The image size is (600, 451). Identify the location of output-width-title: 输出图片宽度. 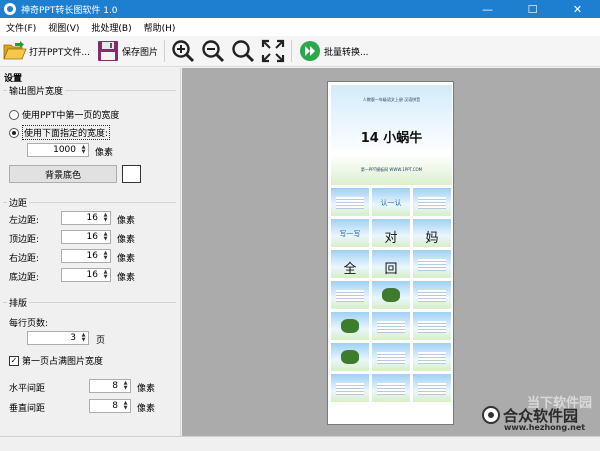
(36, 90).